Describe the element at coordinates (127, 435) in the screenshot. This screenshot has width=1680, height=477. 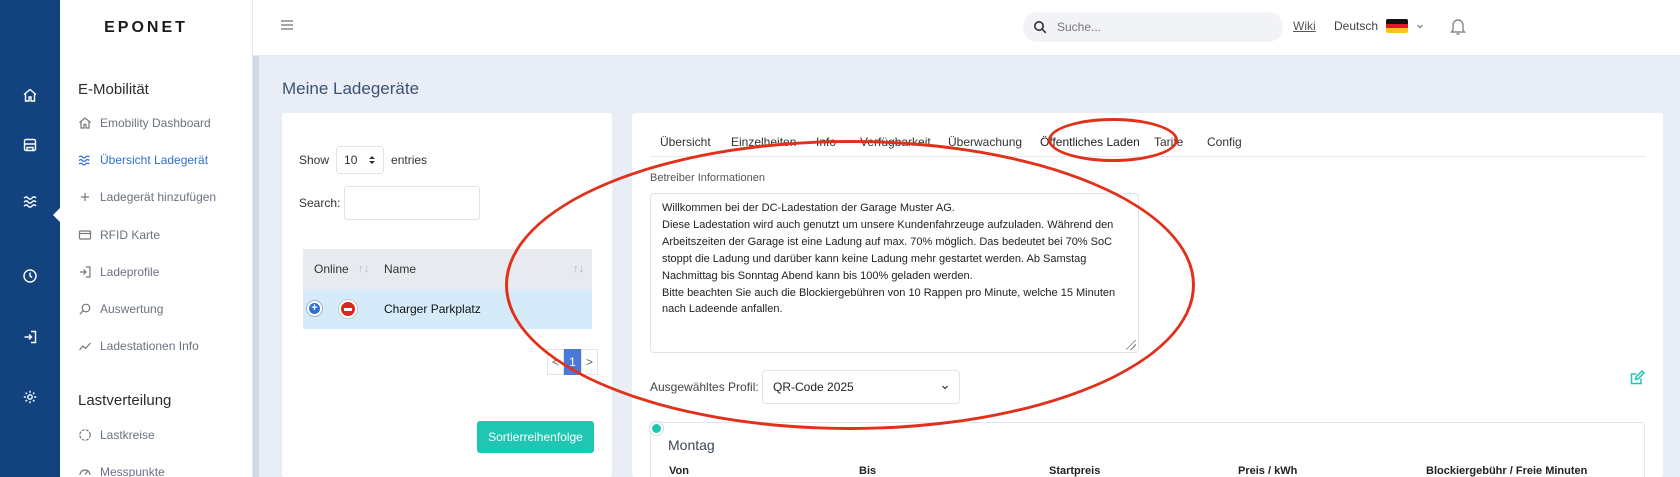
I see `sidebar-item-label: Lastkreise` at that location.